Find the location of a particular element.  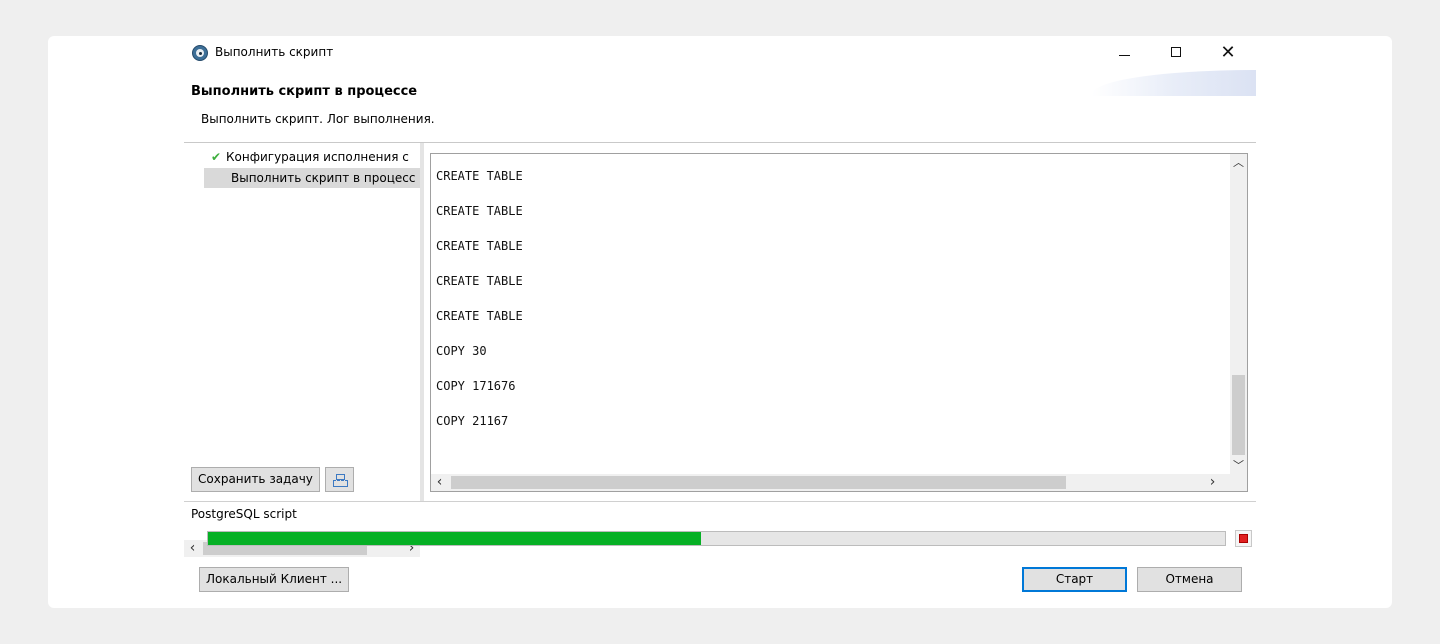

progress-fill is located at coordinates (454, 538).